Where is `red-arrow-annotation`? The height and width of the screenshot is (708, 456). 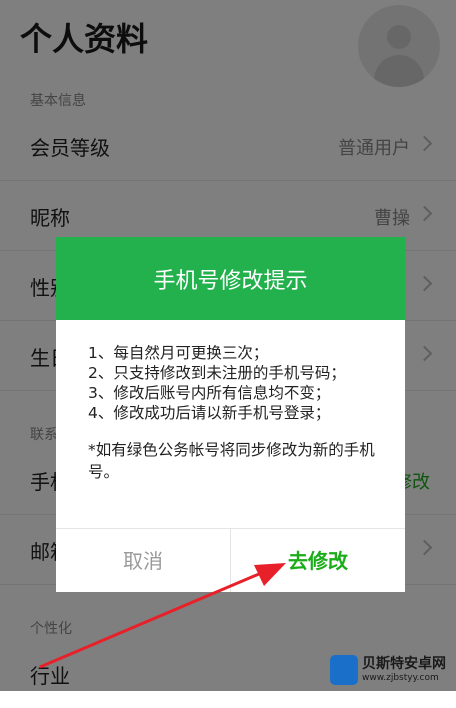
red-arrow-annotation is located at coordinates (162, 616).